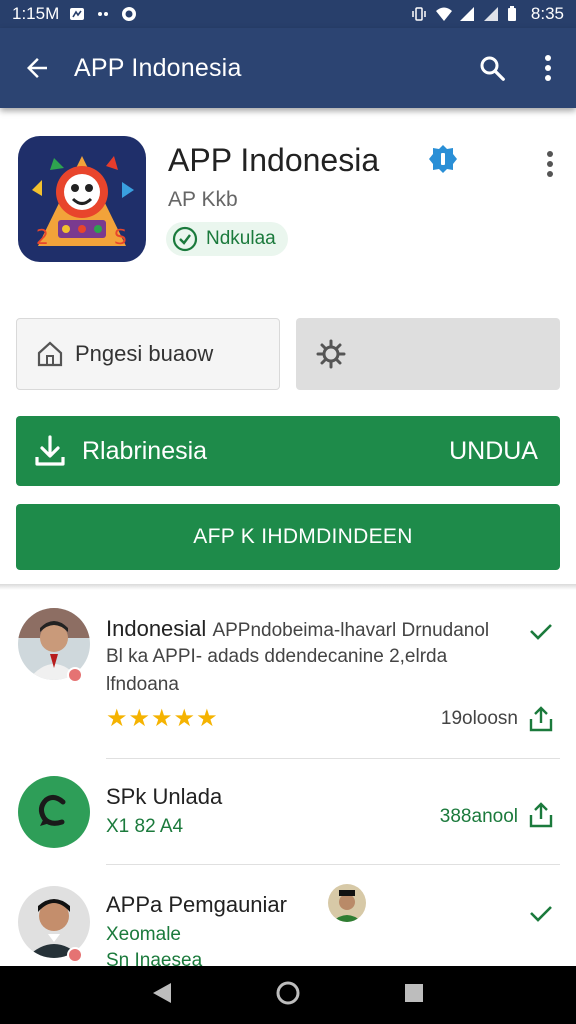  I want to click on secondary-action-button: Pngesi buaow, so click(148, 354).